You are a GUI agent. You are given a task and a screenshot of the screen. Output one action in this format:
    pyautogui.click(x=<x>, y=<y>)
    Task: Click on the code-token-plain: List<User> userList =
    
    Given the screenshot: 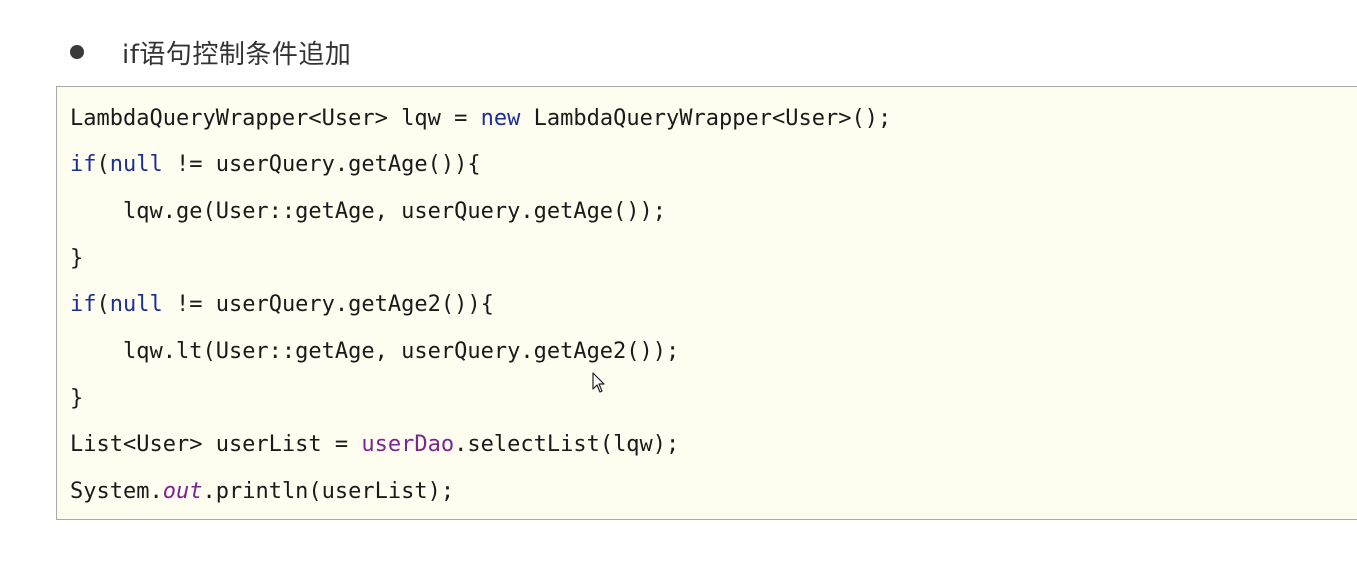 What is the action you would take?
    pyautogui.click(x=216, y=444)
    